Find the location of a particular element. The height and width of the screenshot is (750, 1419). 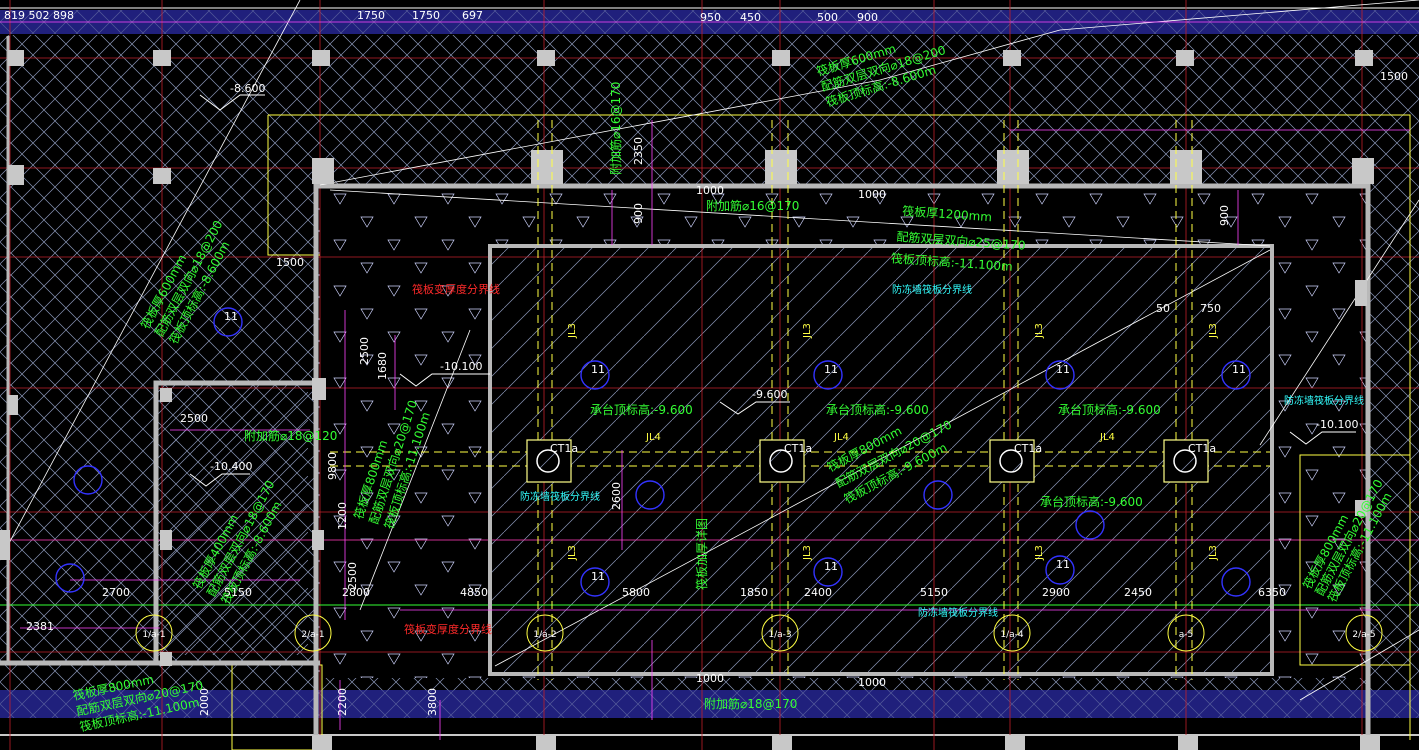

bottom-dim-11: 2381 is located at coordinates (40, 626).